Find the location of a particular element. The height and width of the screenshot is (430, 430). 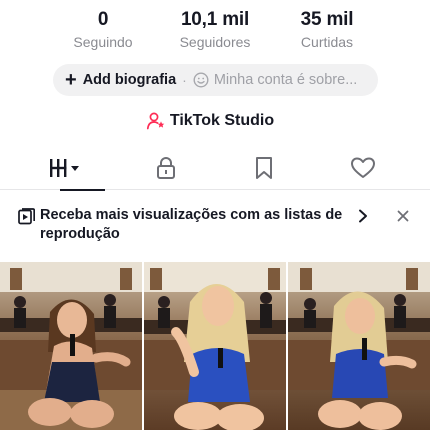

videos-grid-tab is located at coordinates (66, 168).